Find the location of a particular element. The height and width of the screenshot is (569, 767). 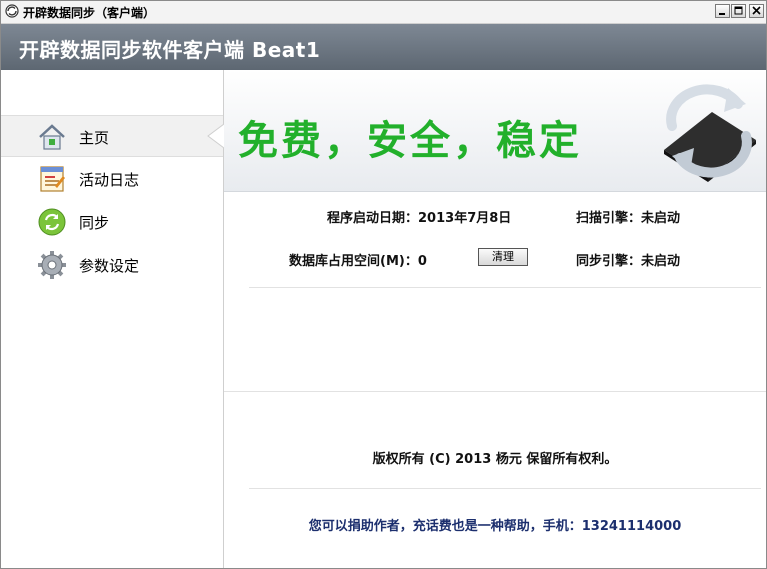

home-icon is located at coordinates (52, 137).